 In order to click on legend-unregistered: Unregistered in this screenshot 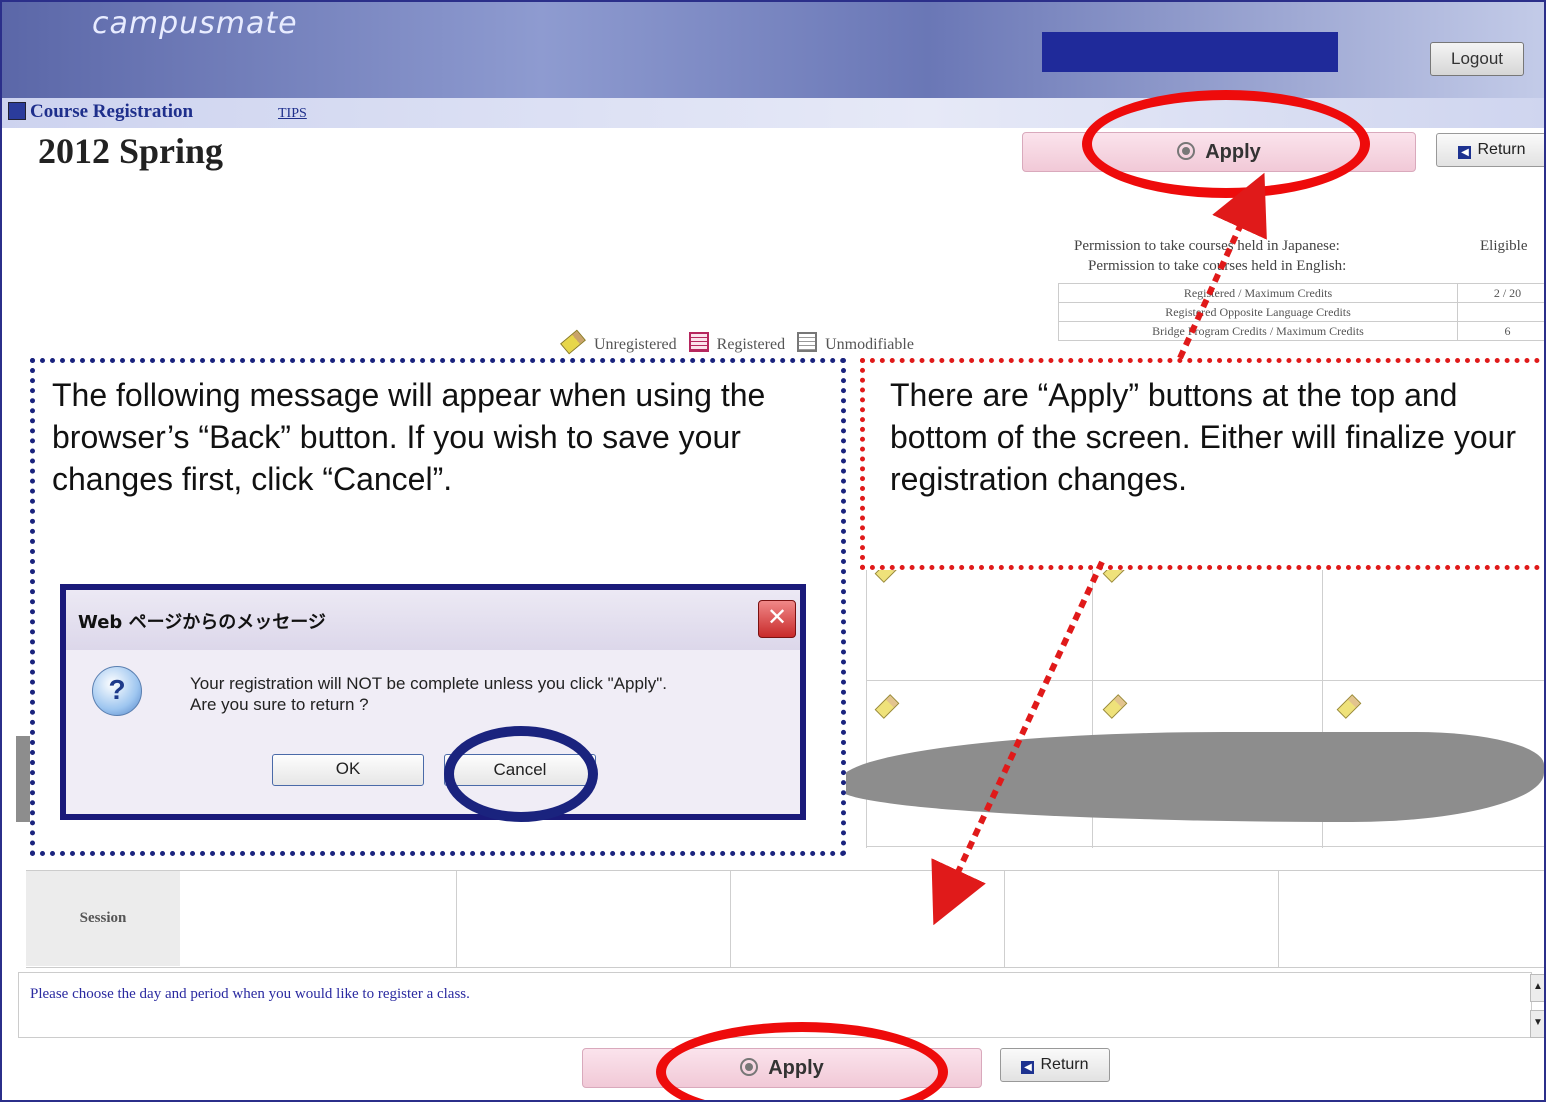, I will do `click(635, 344)`.